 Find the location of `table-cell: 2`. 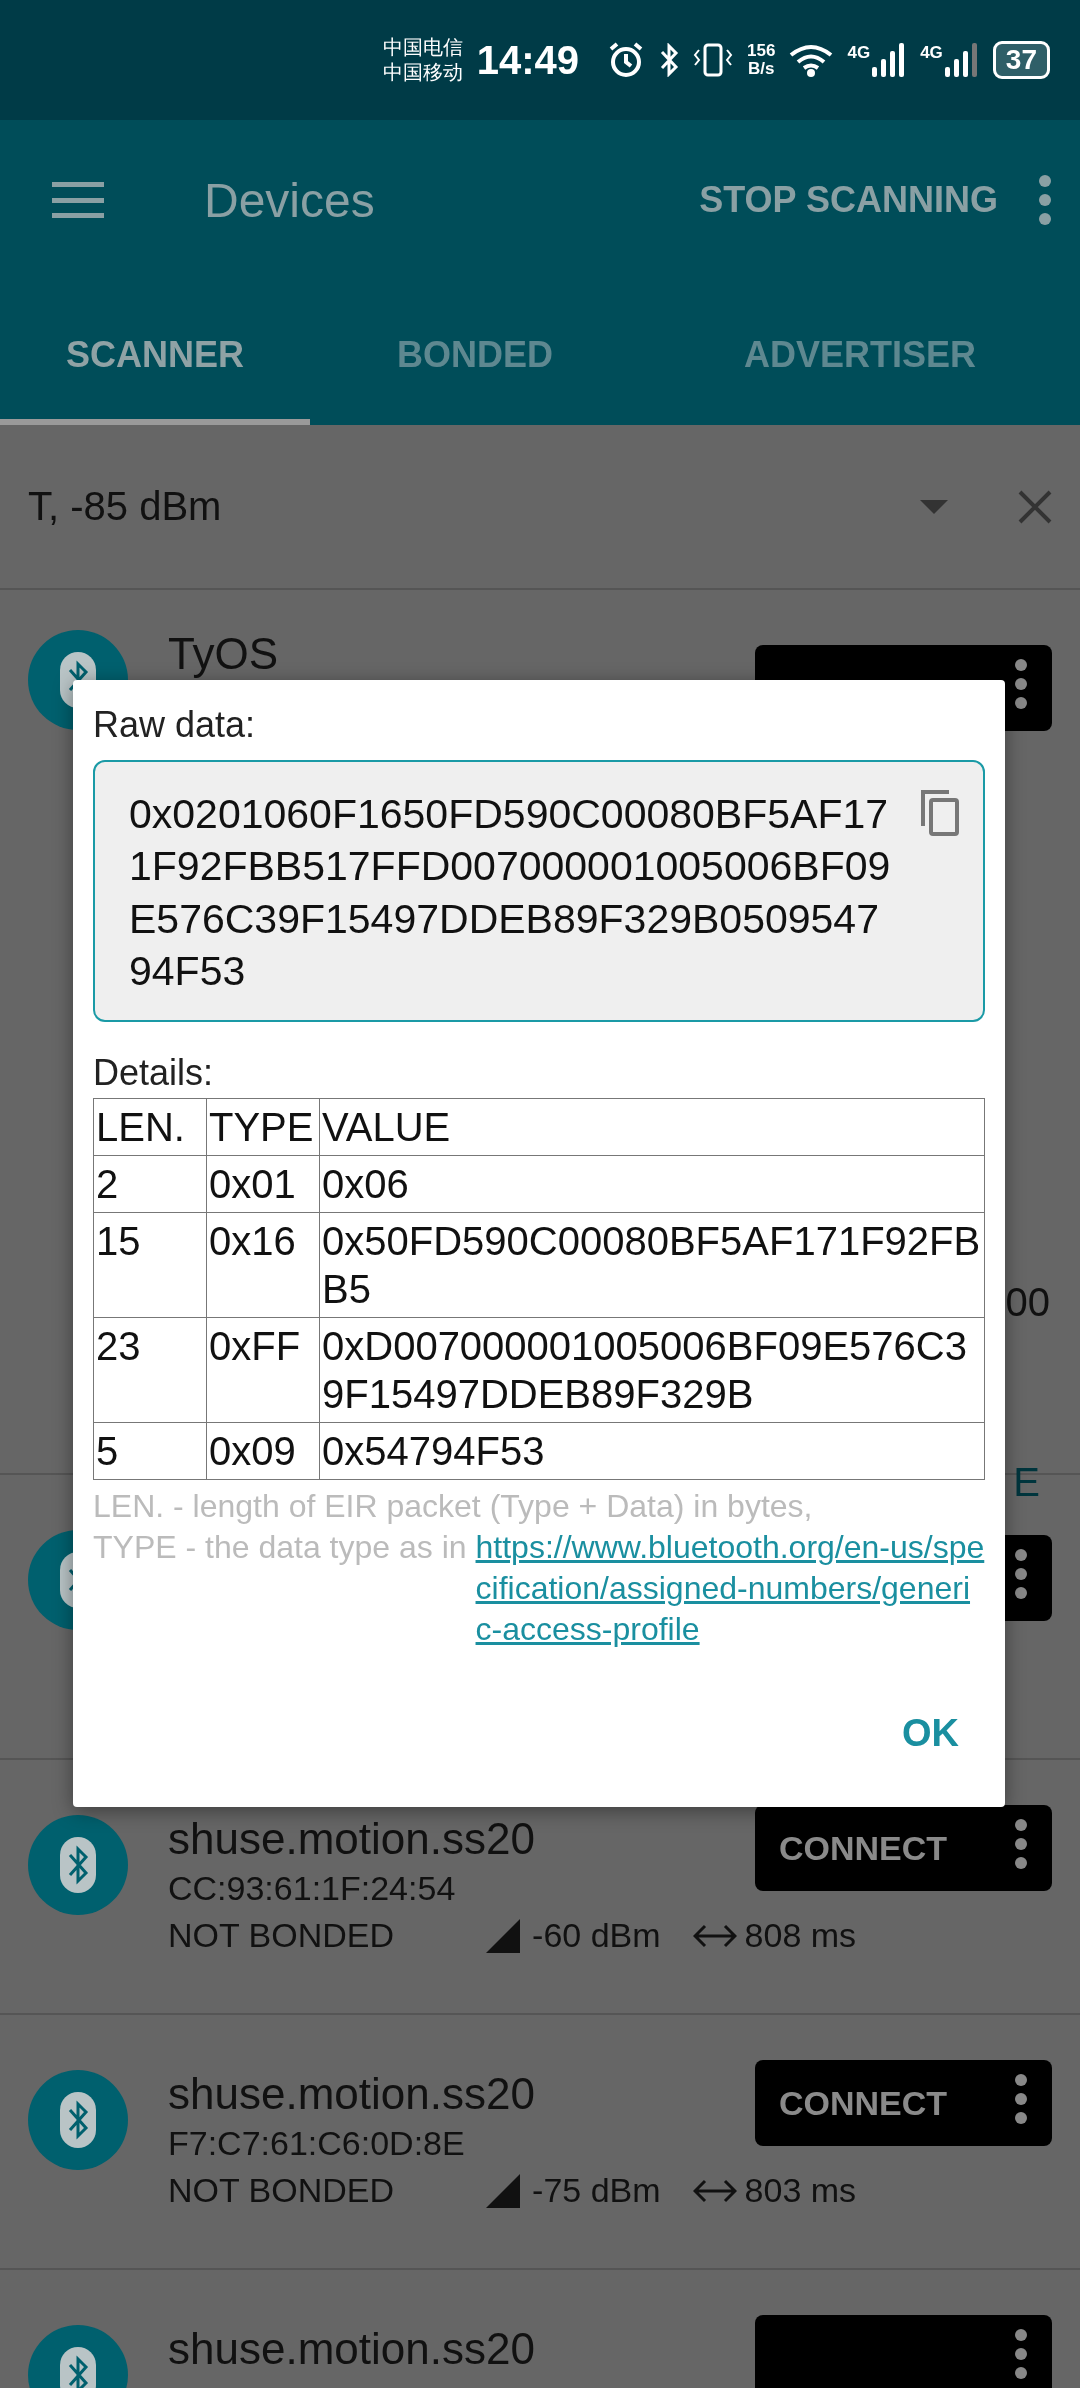

table-cell: 2 is located at coordinates (150, 1184).